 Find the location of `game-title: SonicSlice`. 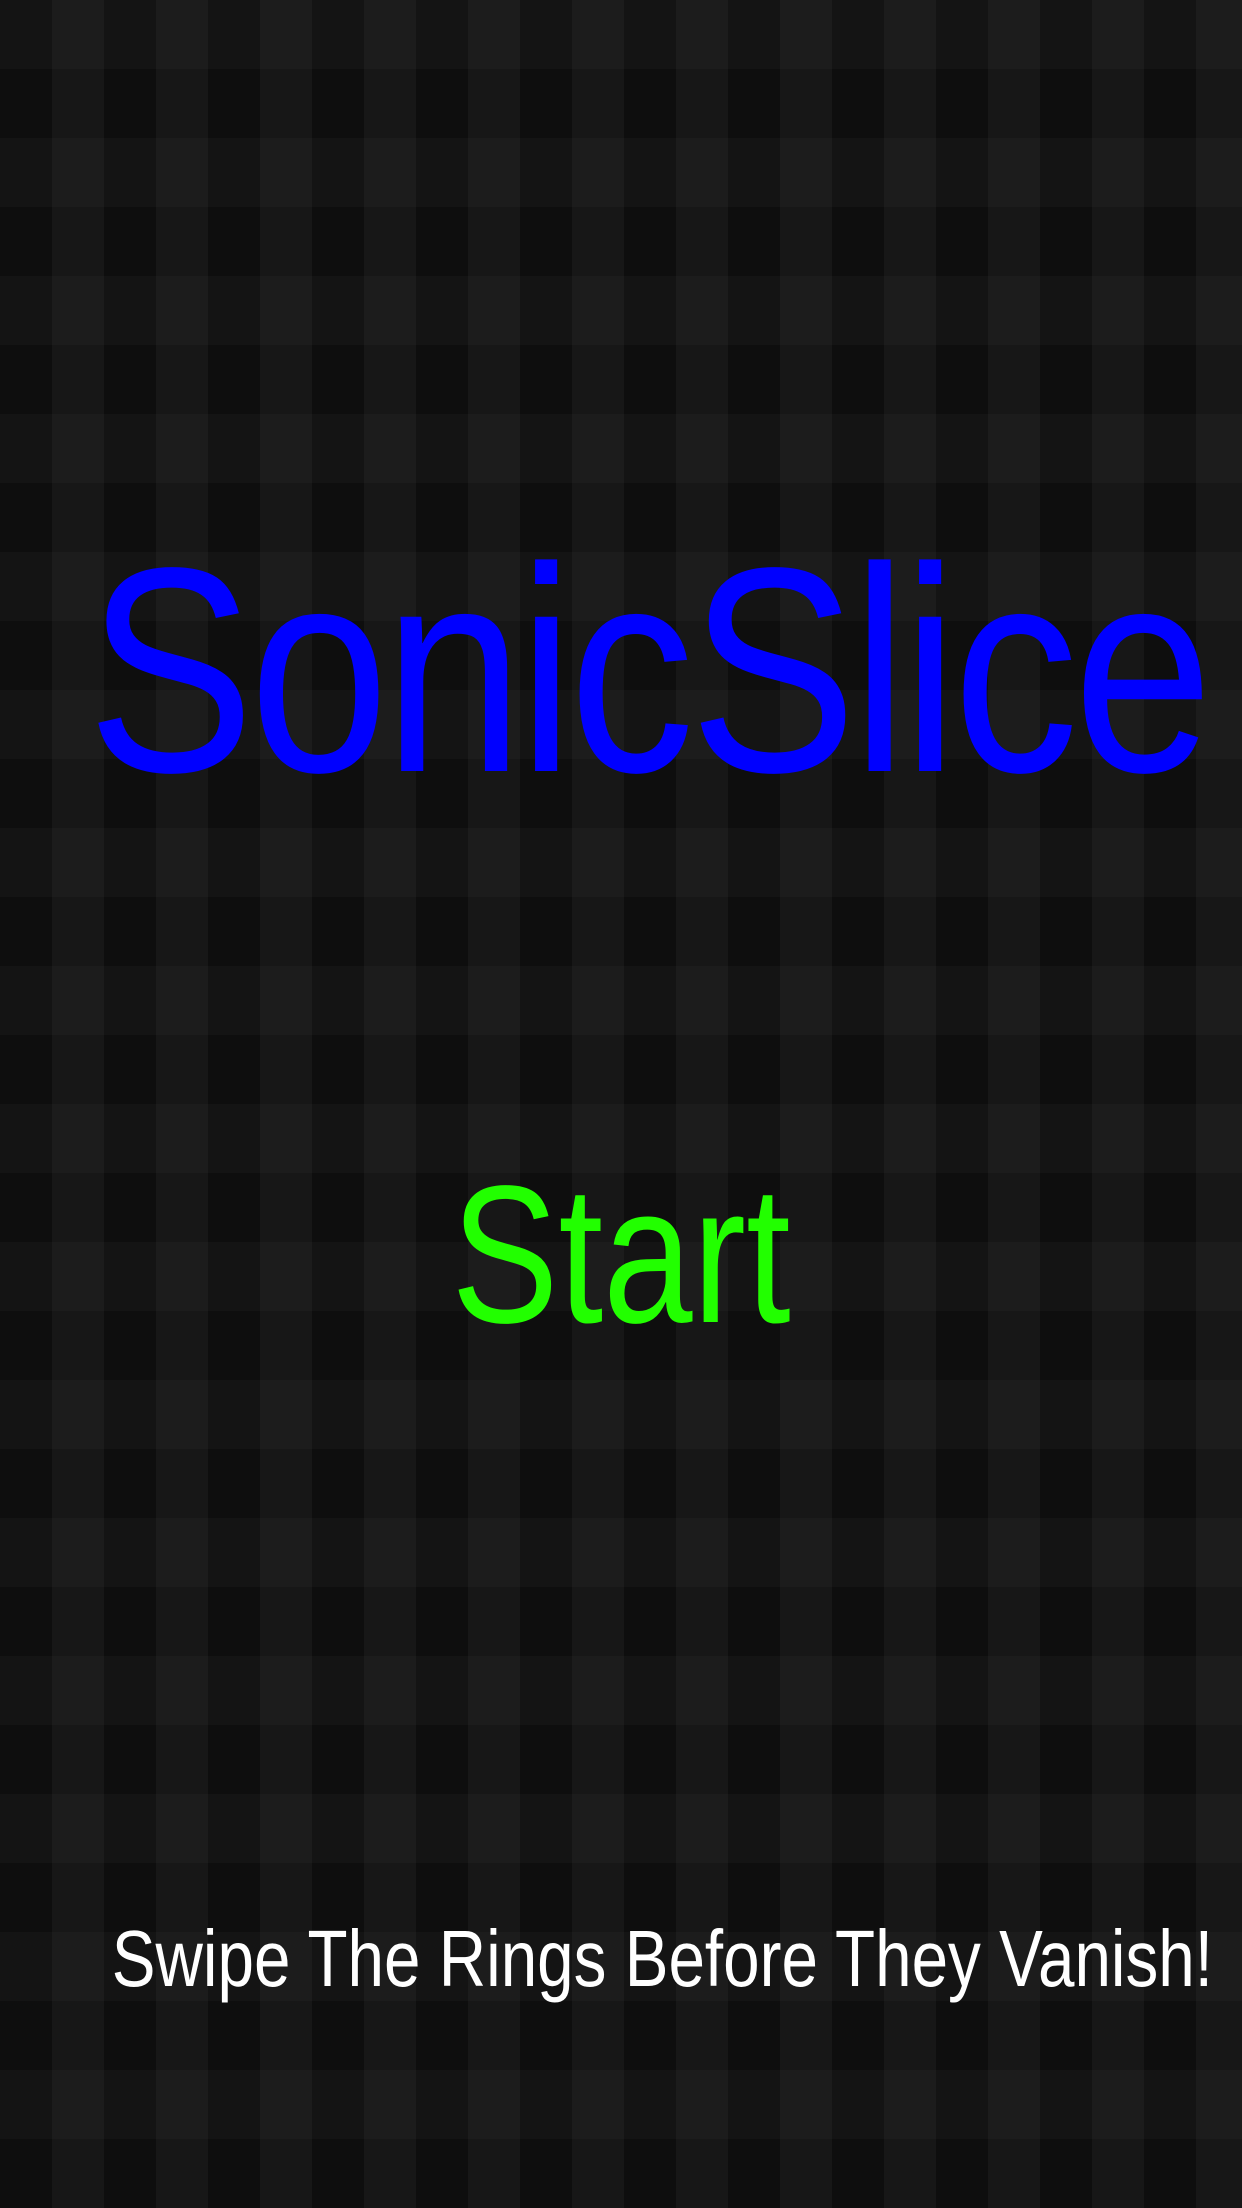

game-title: SonicSlice is located at coordinates (649, 670).